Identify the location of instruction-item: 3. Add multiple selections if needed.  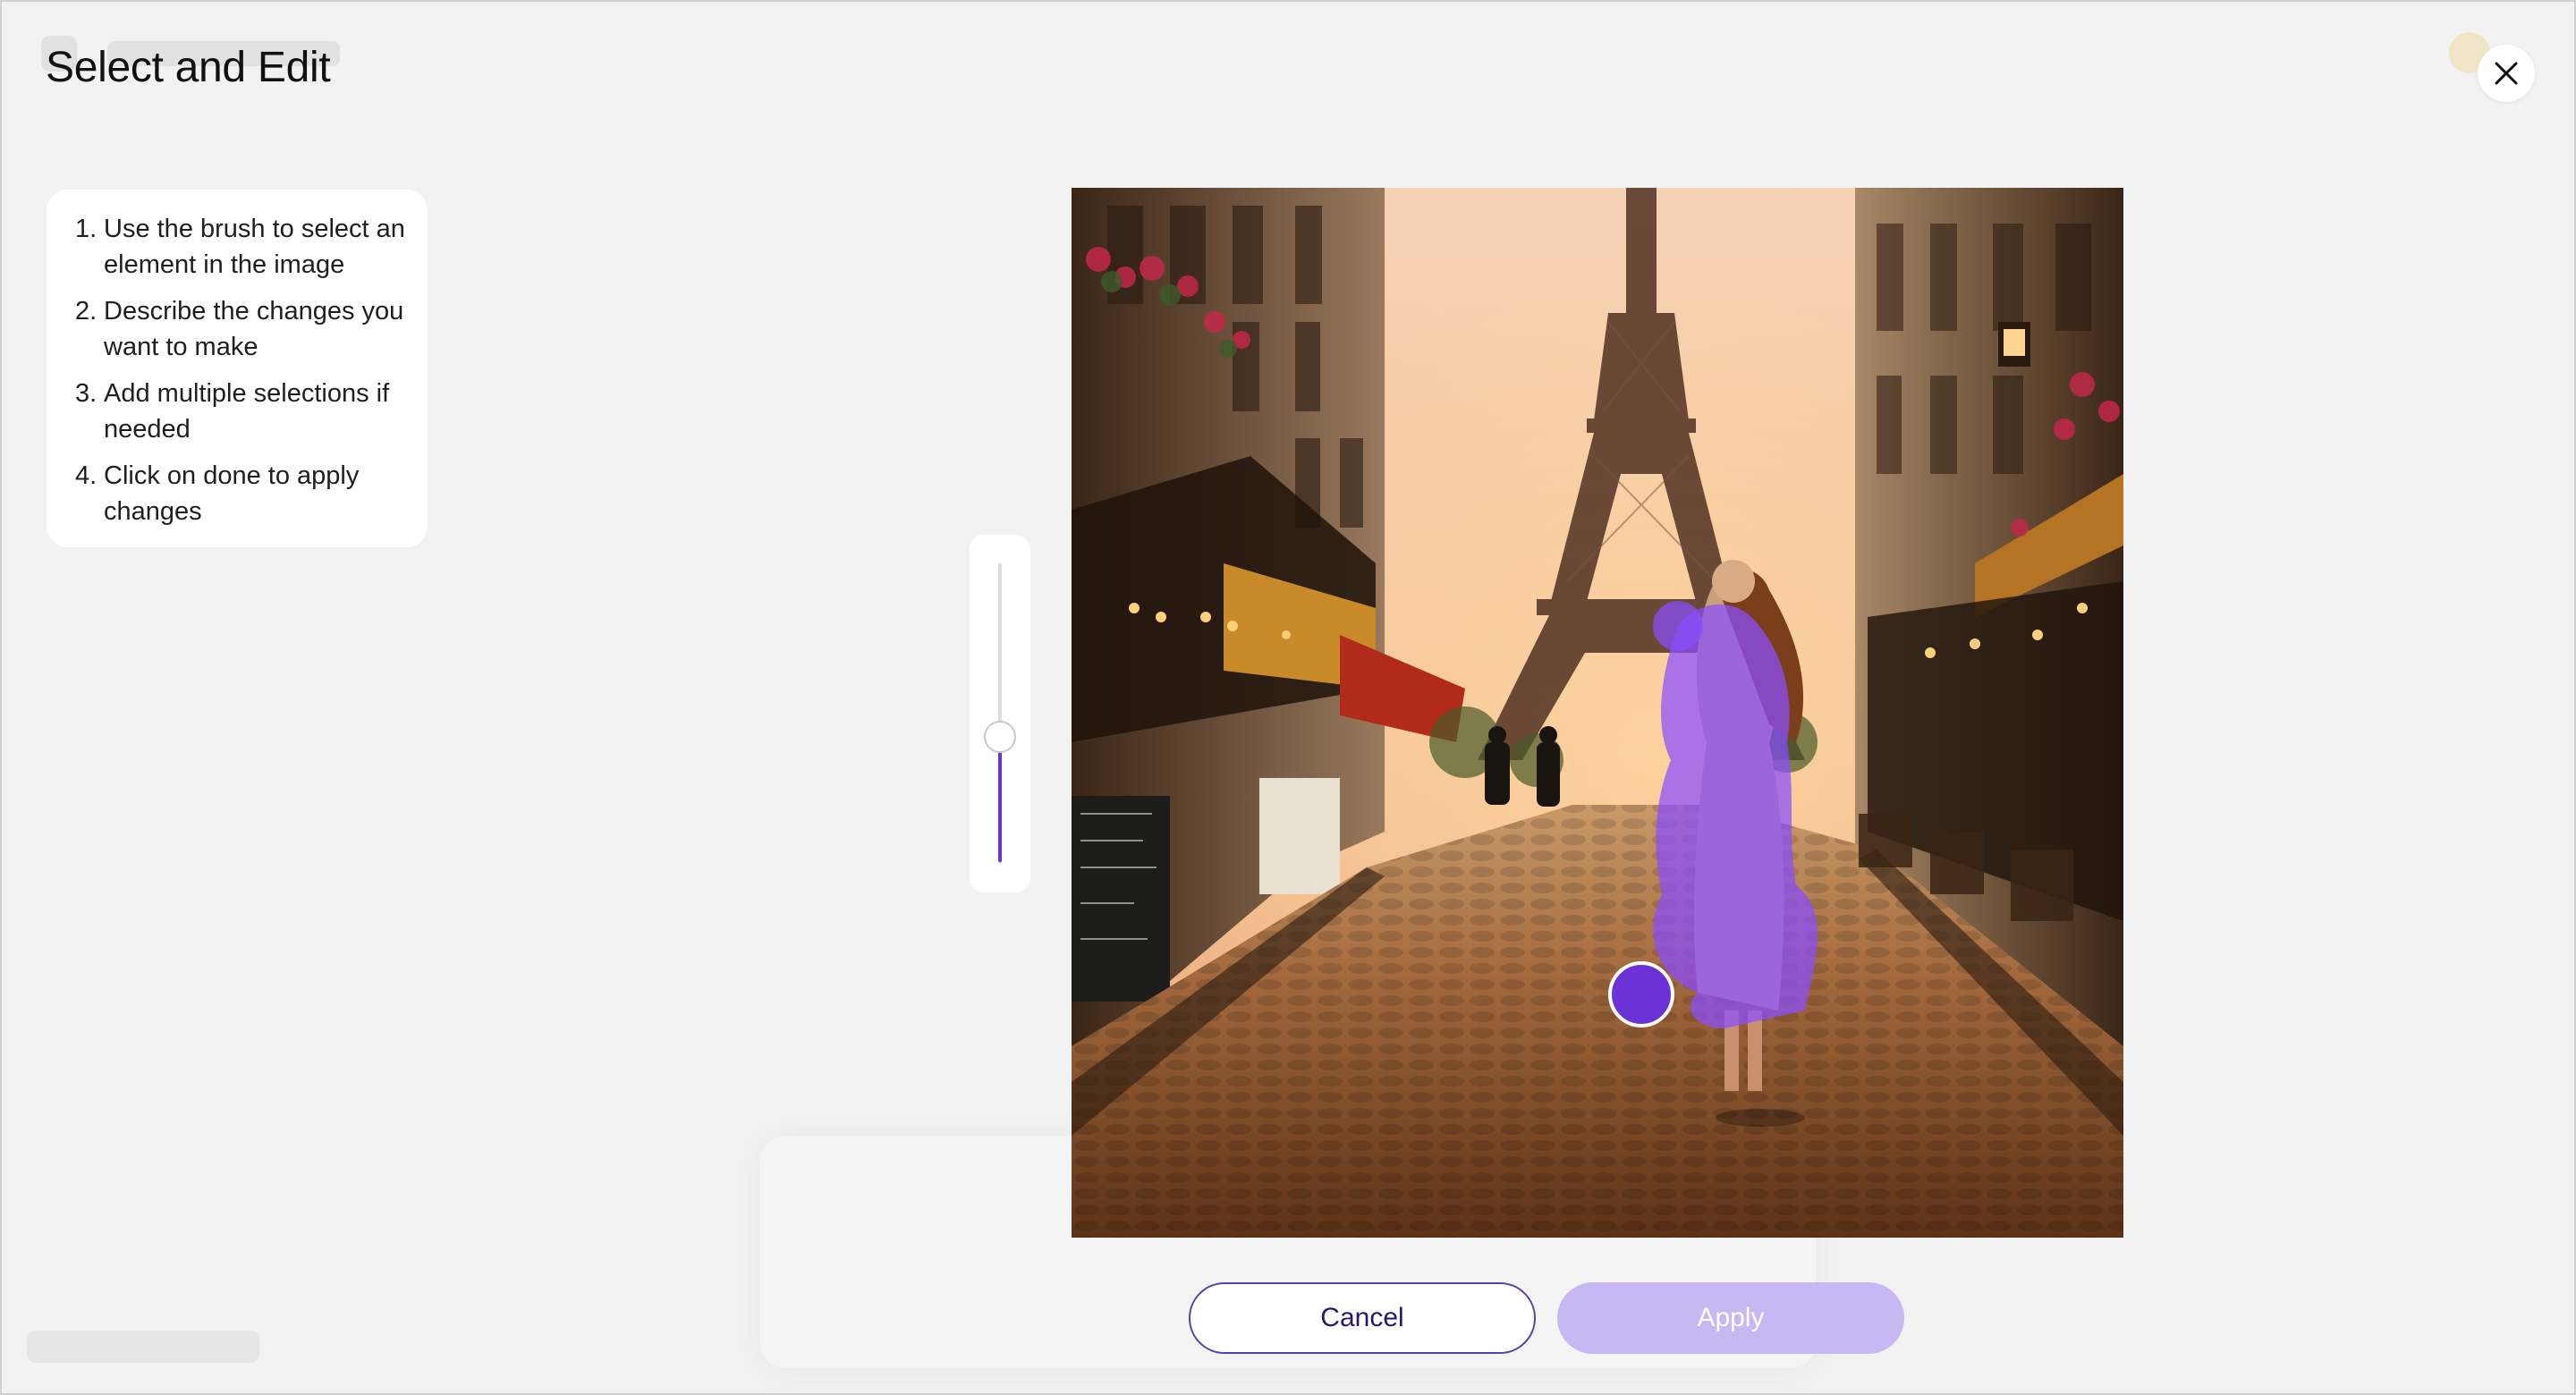
(232, 411).